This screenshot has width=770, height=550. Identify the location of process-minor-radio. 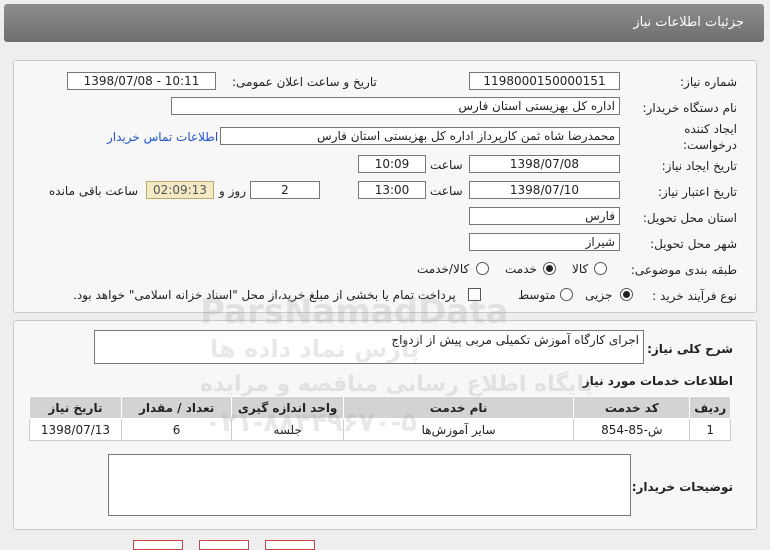
(626, 294).